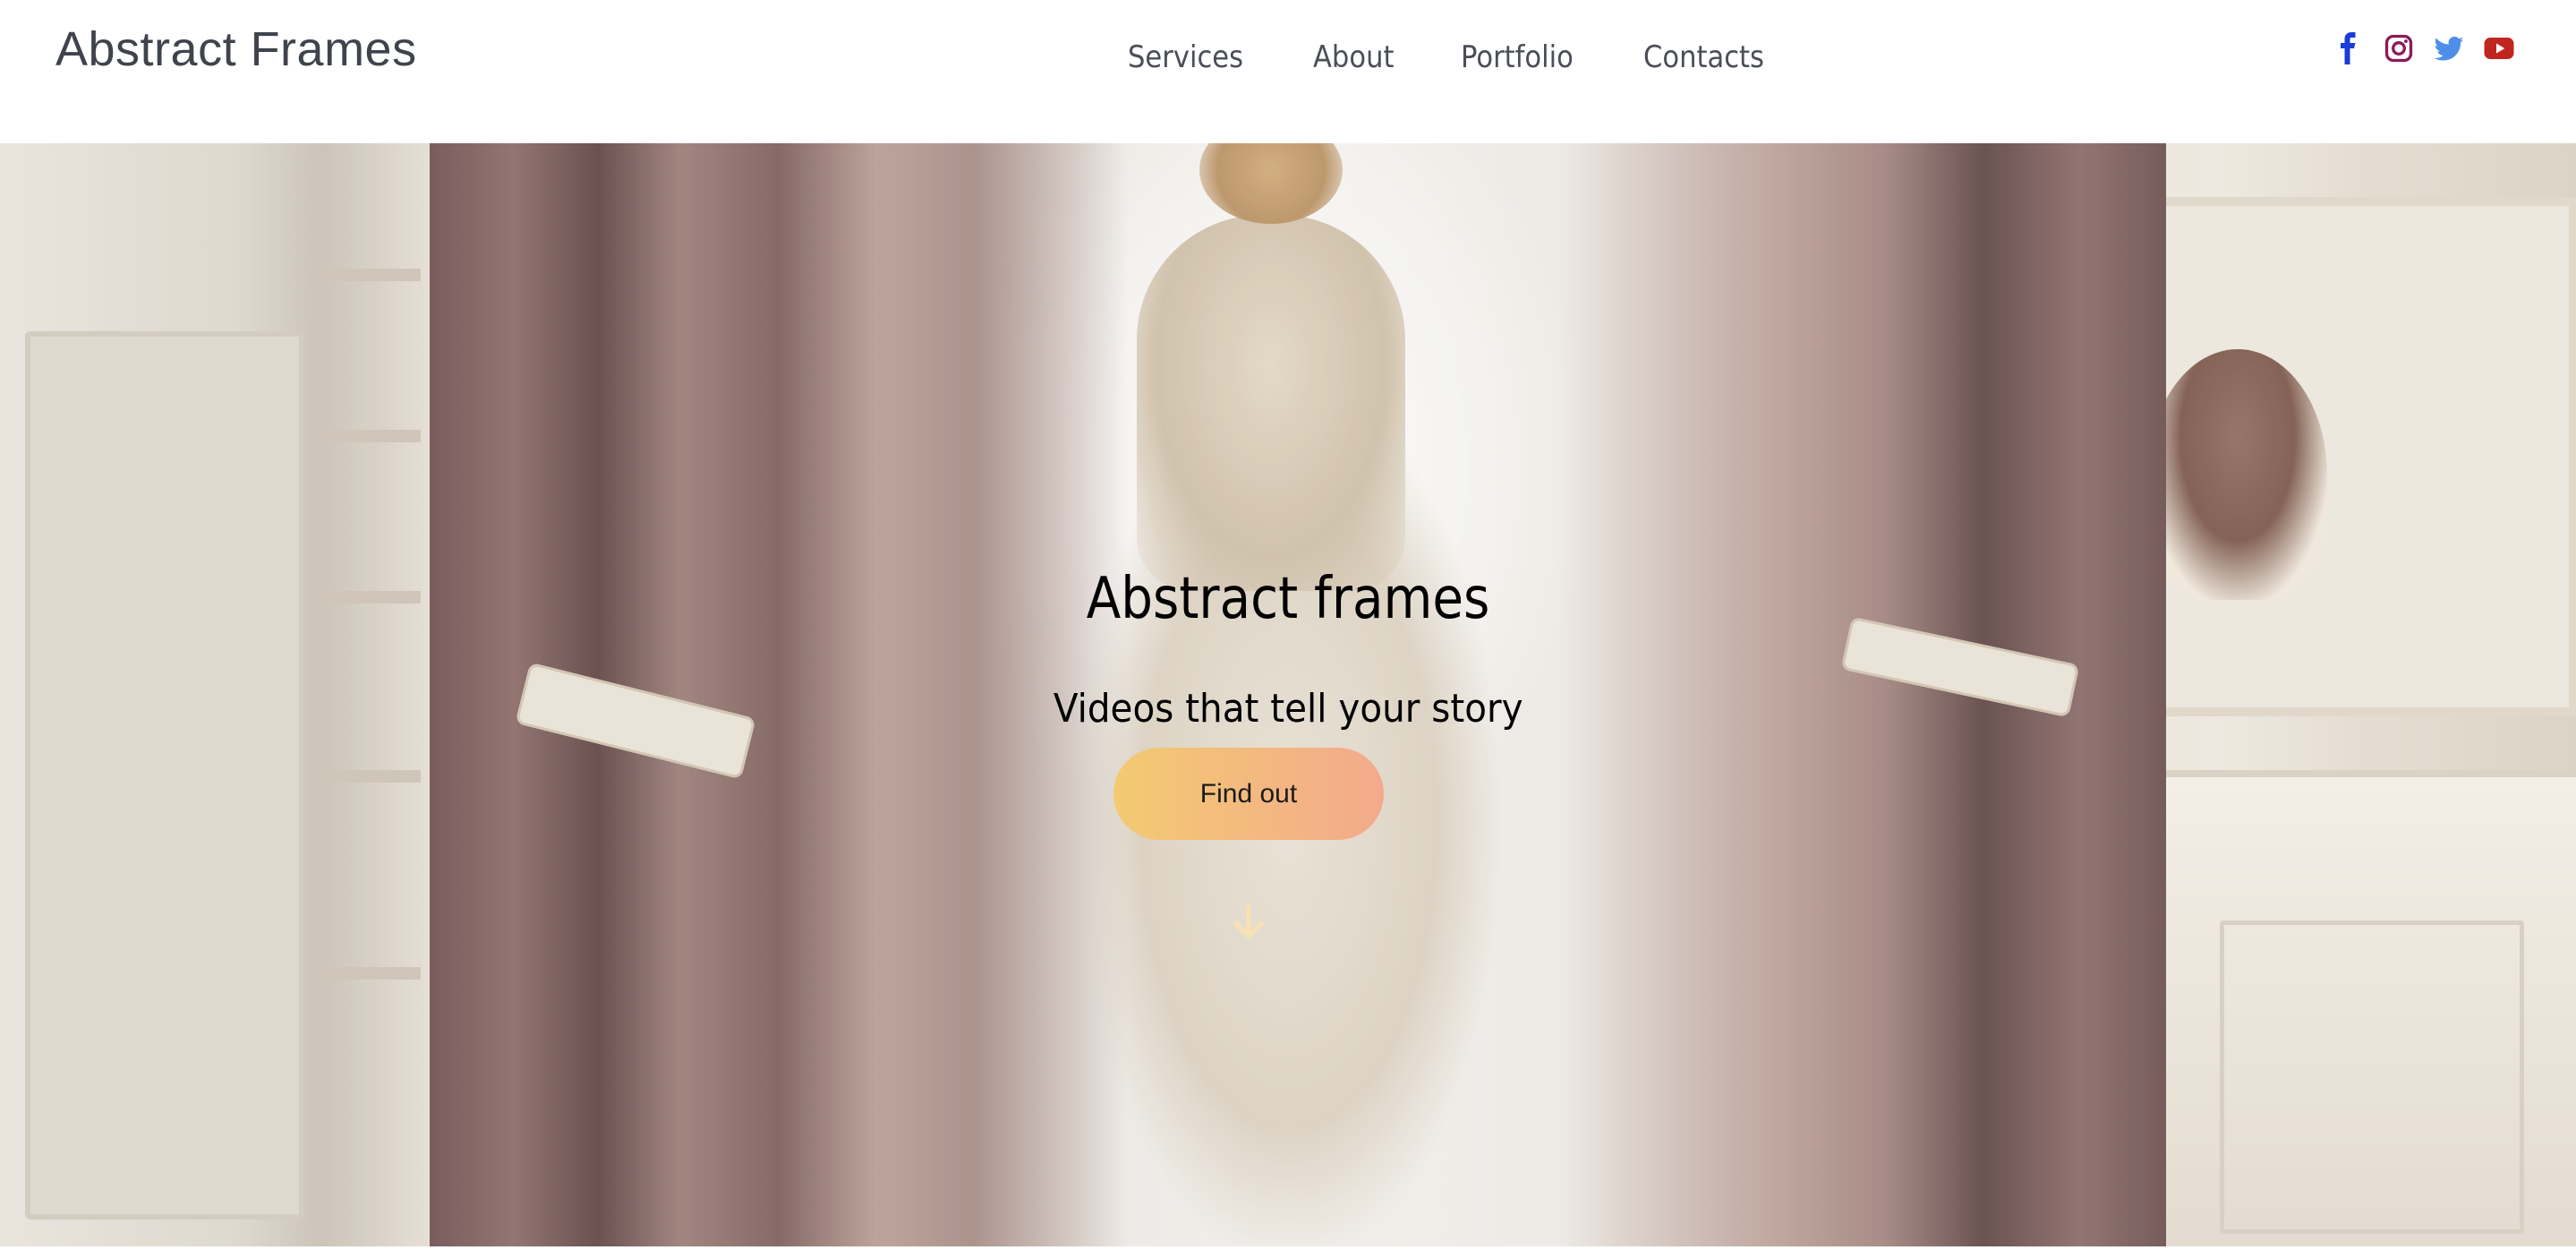 This screenshot has height=1250, width=2576. What do you see at coordinates (1353, 61) in the screenshot?
I see `nav-link-about: About` at bounding box center [1353, 61].